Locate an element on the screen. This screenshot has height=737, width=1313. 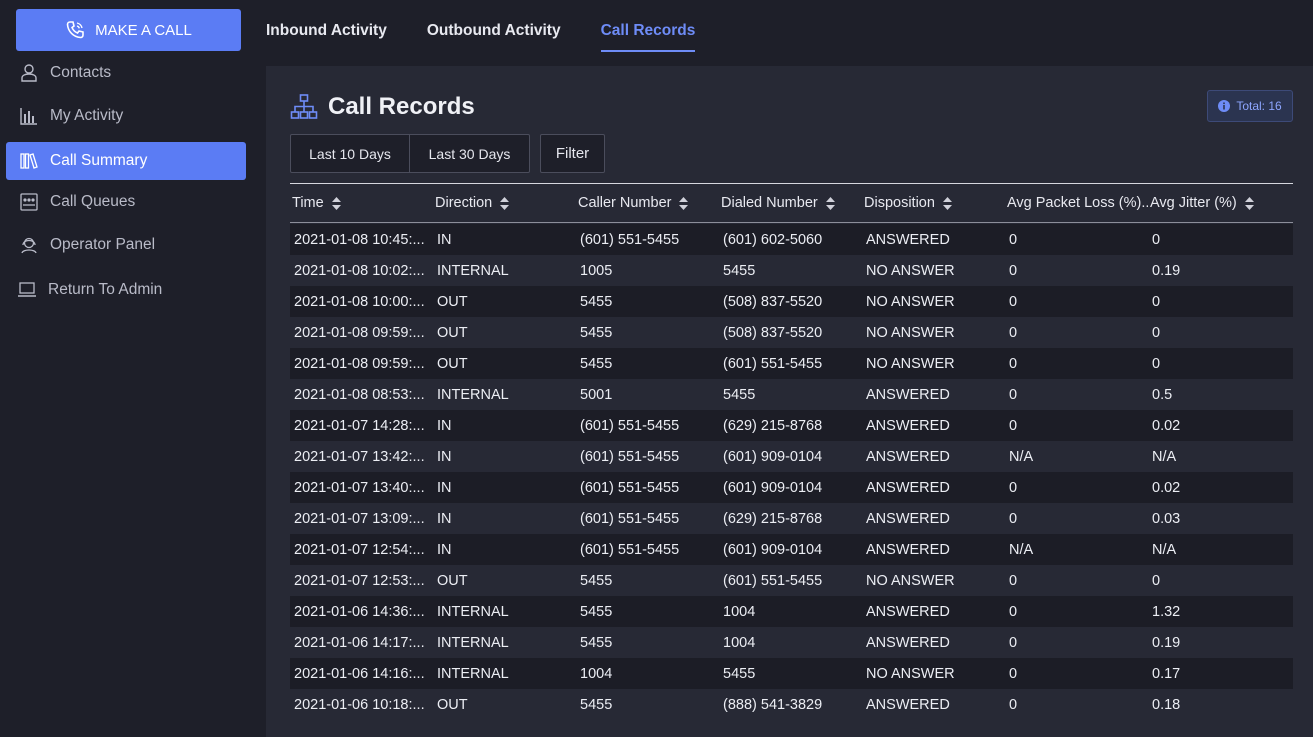
last-30-days-button: Last 30 Days is located at coordinates (470, 153).